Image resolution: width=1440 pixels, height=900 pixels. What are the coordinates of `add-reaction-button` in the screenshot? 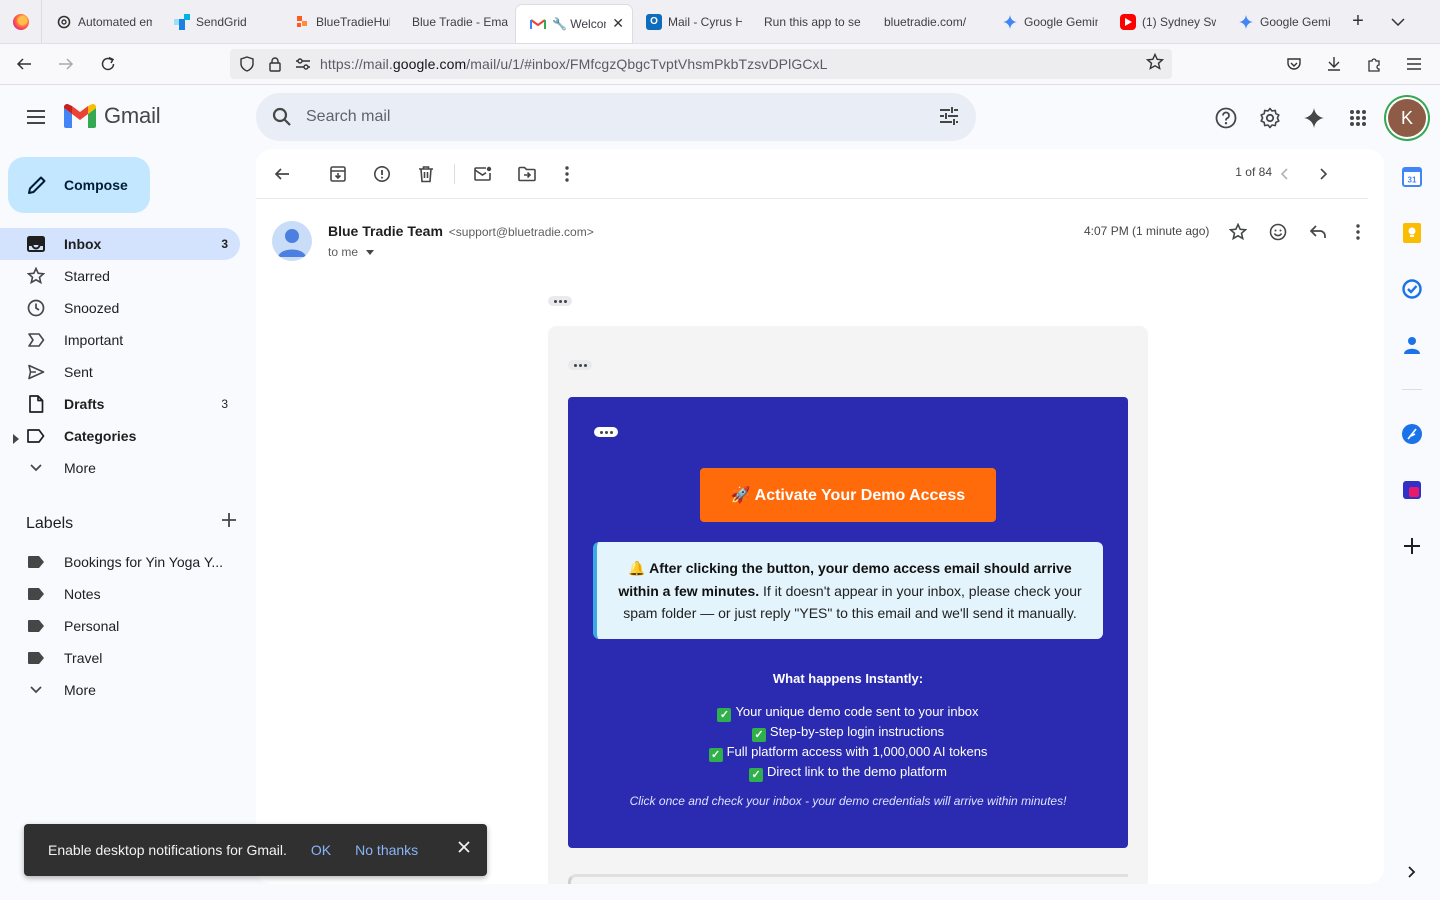 It's located at (1278, 232).